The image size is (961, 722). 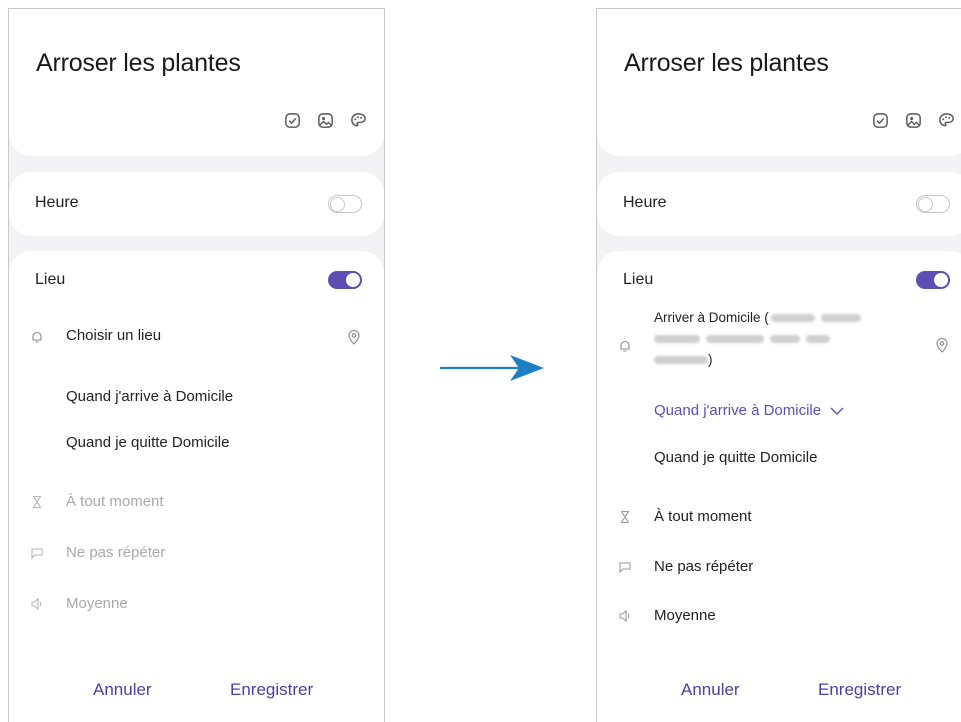 What do you see at coordinates (711, 317) in the screenshot?
I see `arrive-prefix: Arriver à Domicile (` at bounding box center [711, 317].